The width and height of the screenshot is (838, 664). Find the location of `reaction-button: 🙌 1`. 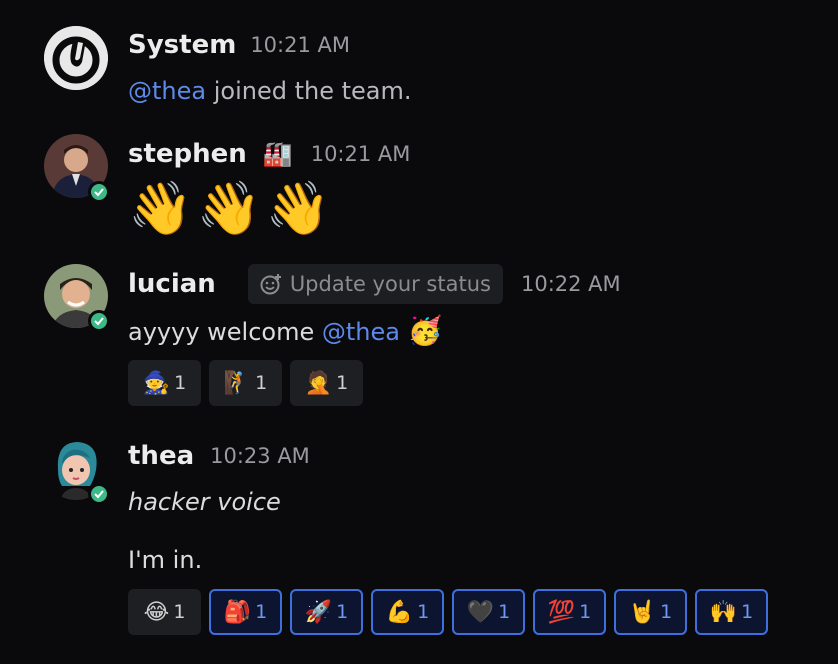

reaction-button: 🙌 1 is located at coordinates (731, 612).